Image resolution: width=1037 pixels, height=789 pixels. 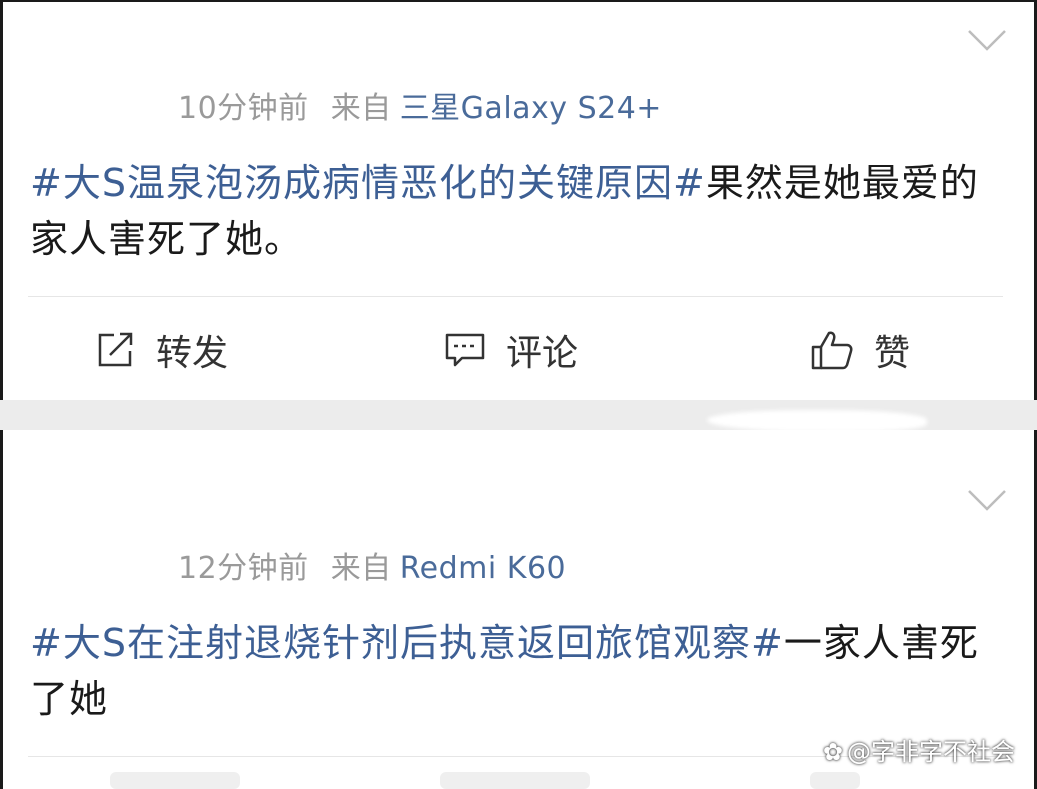 I want to click on post-time: 10分钟前, so click(x=243, y=108).